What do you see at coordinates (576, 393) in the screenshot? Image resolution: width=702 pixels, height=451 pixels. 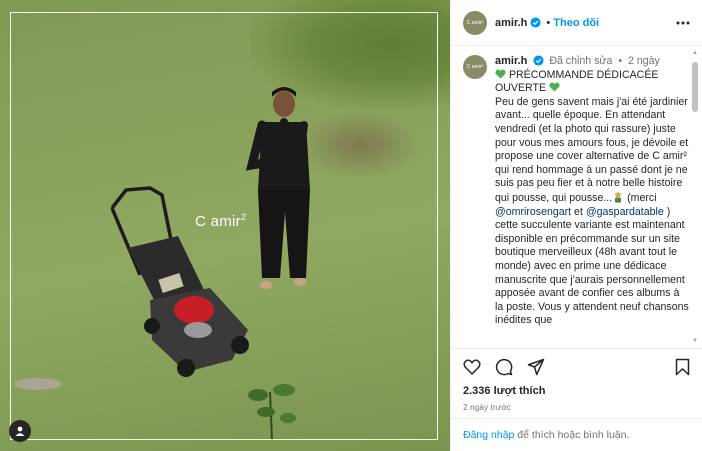 I see `like-count: 2.336 lượt thích` at bounding box center [576, 393].